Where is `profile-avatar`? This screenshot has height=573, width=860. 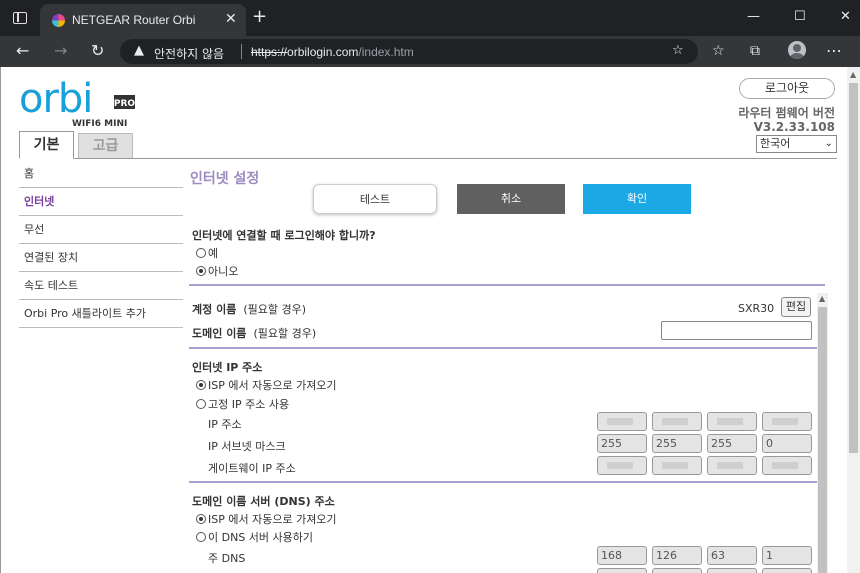
profile-avatar is located at coordinates (797, 50).